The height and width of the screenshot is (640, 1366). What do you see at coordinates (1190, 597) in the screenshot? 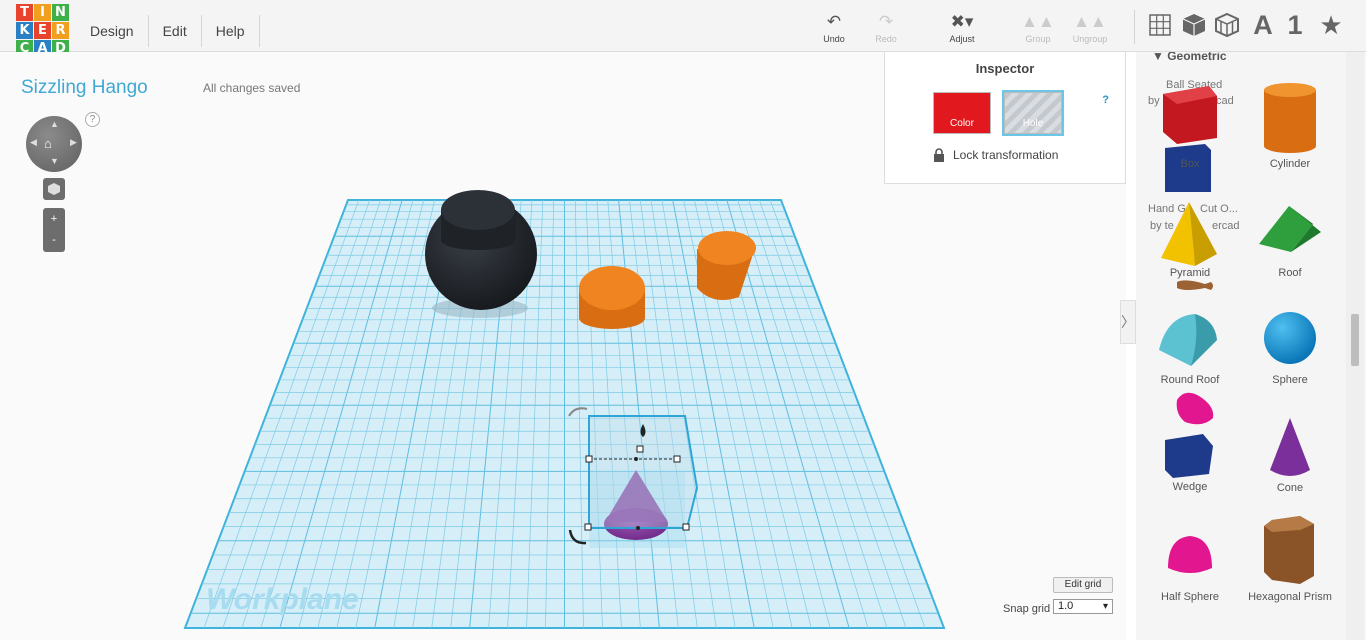
I see `shape-label: Half Sphere` at bounding box center [1190, 597].